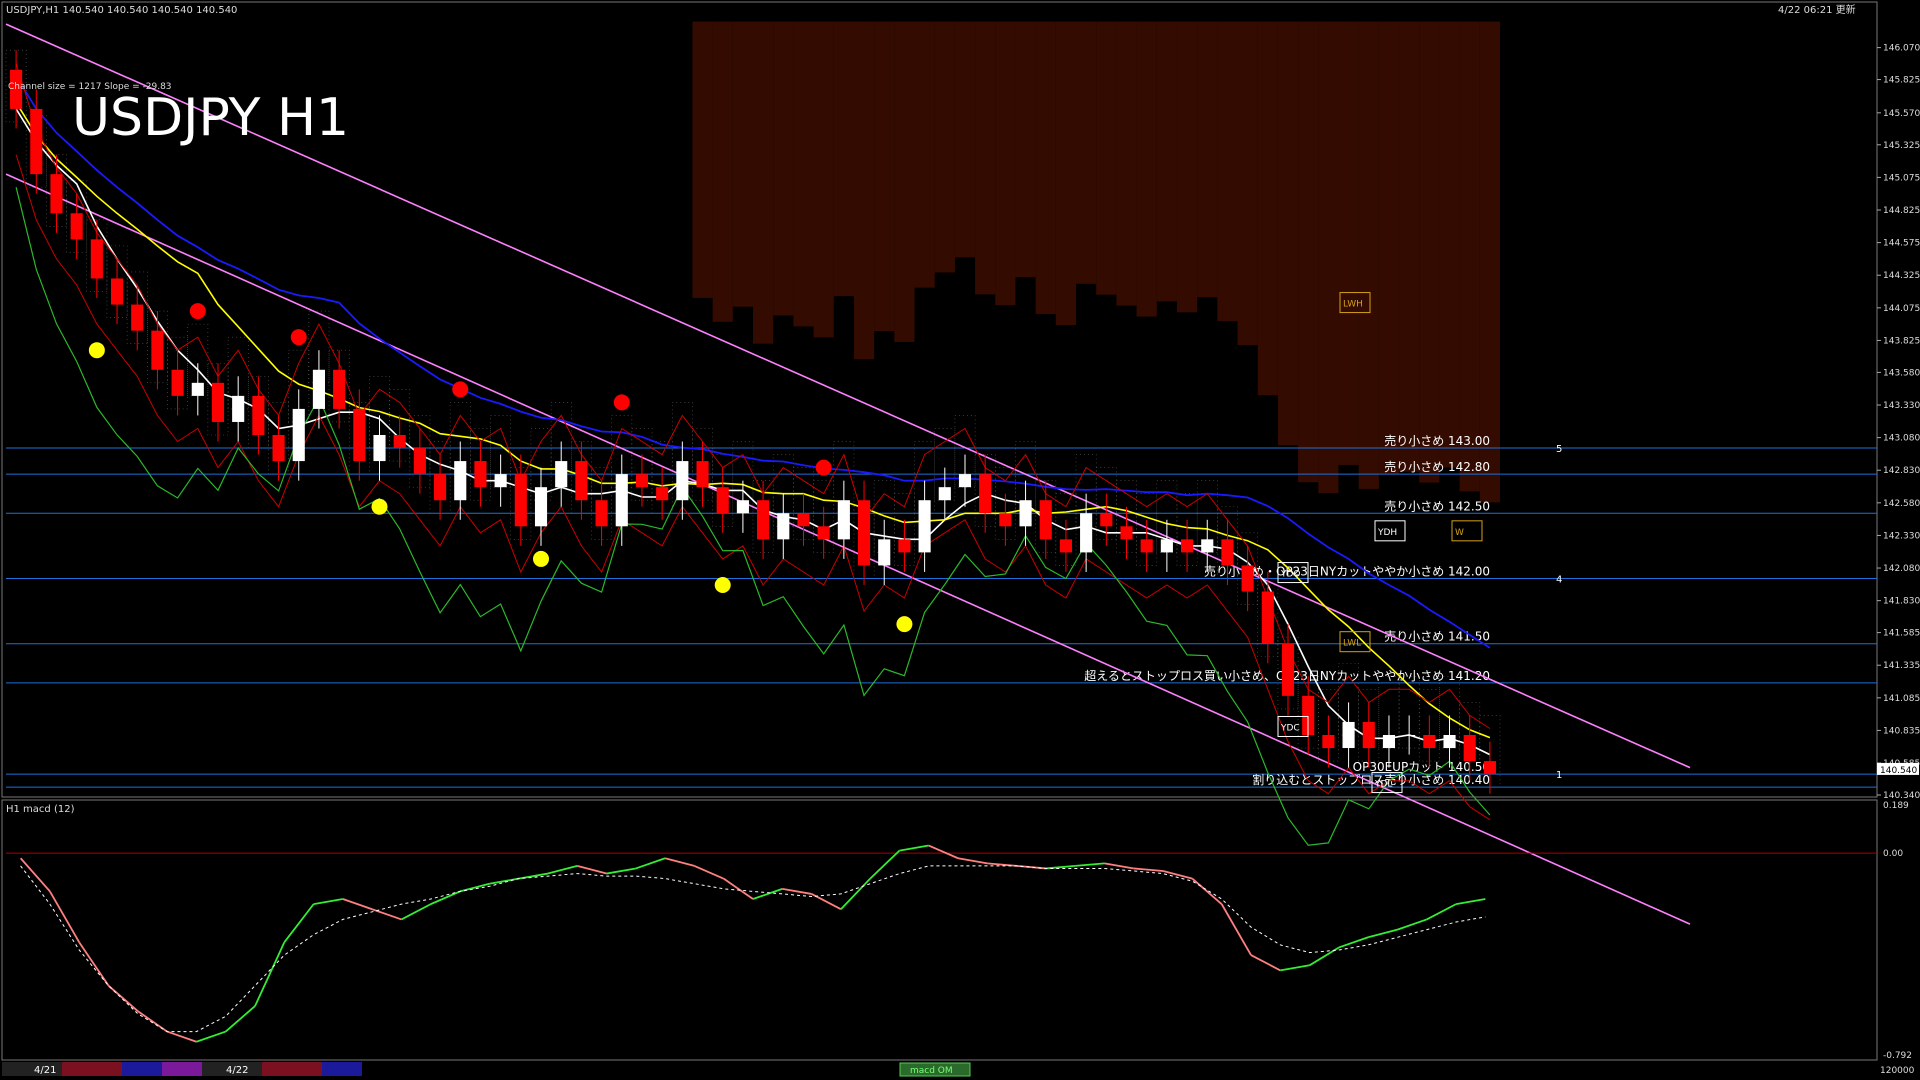 Image resolution: width=1920 pixels, height=1080 pixels. I want to click on price-tick-label: 143.825, so click(1901, 341).